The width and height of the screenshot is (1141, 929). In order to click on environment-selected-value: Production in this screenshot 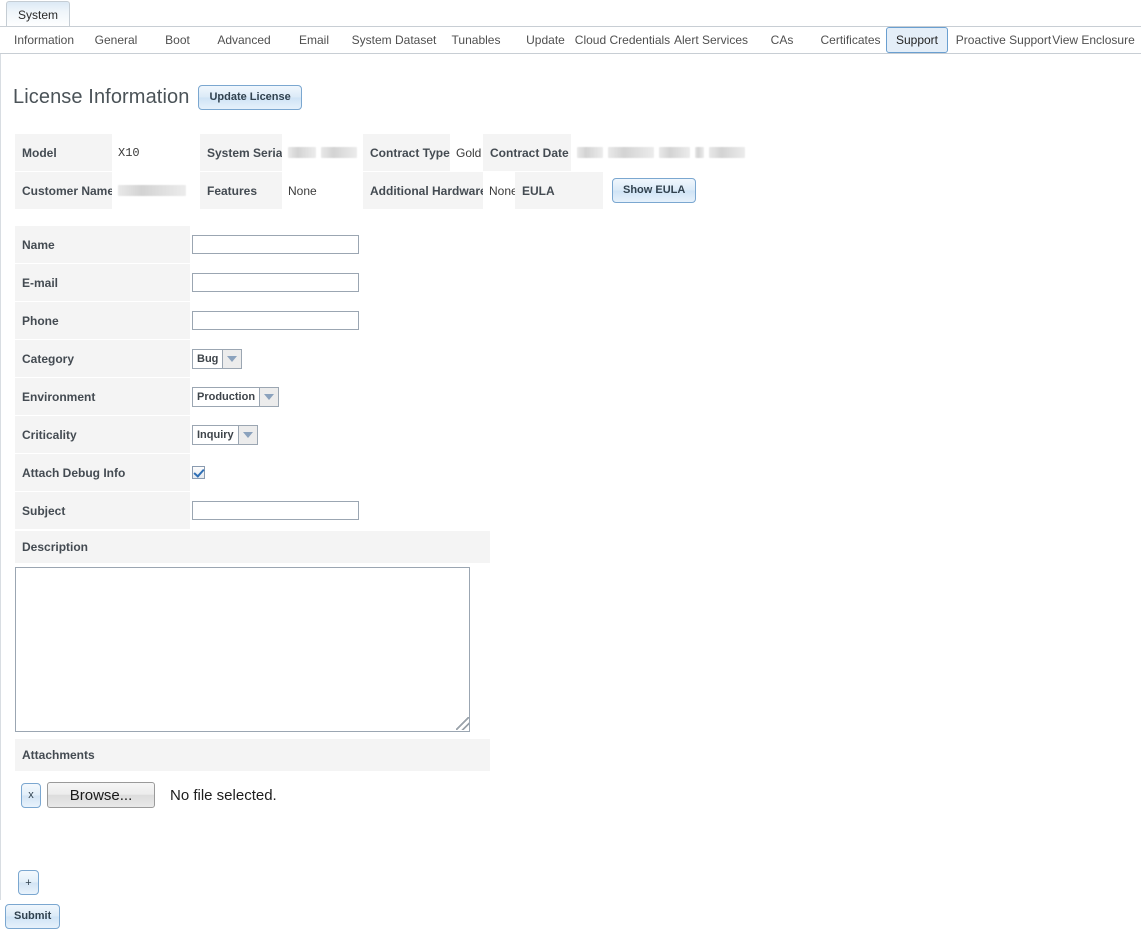, I will do `click(226, 396)`.